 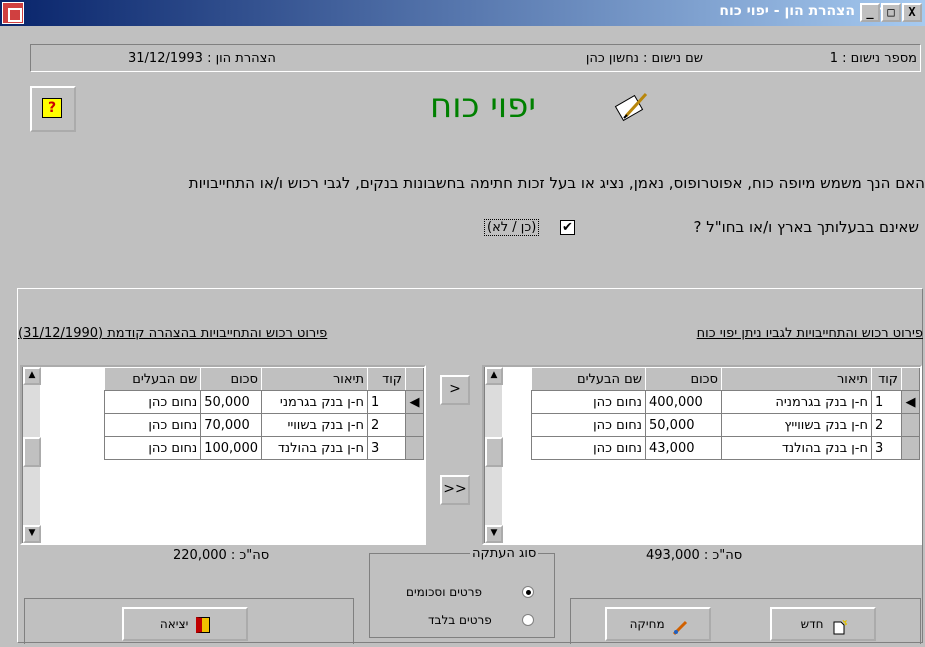 What do you see at coordinates (444, 592) in the screenshot?
I see `radio-details-amounts-label: פרטים וסכומים` at bounding box center [444, 592].